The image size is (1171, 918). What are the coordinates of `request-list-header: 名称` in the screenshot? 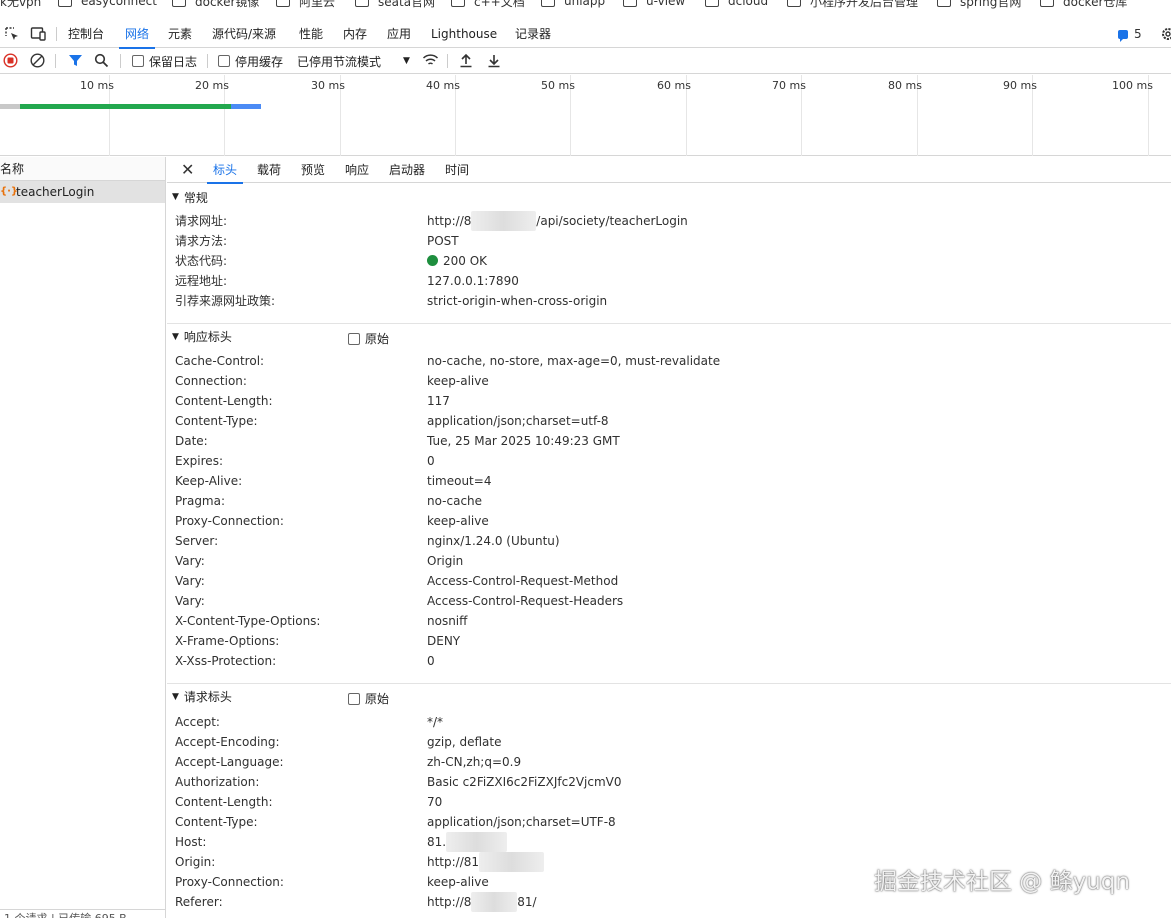 It's located at (82, 169).